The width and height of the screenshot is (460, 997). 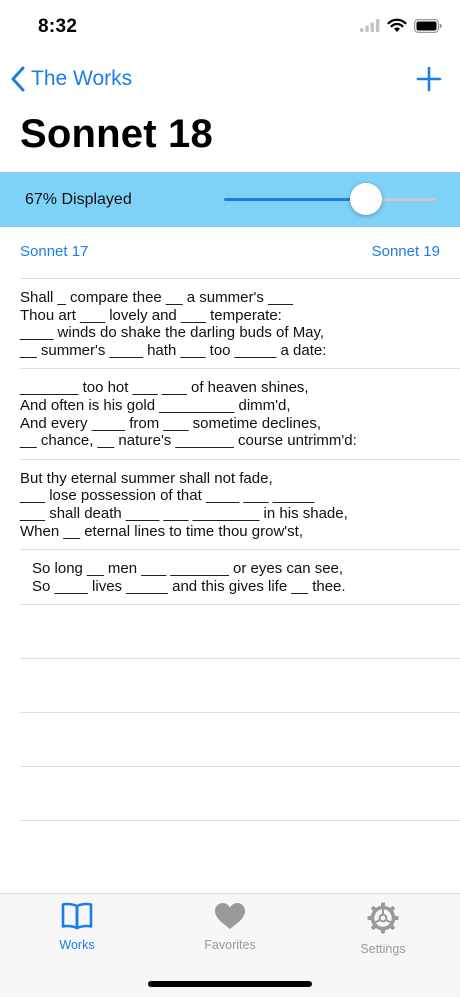 What do you see at coordinates (230, 253) in the screenshot?
I see `sonnet-navigation: Sonnet 17 Sonnet 19` at bounding box center [230, 253].